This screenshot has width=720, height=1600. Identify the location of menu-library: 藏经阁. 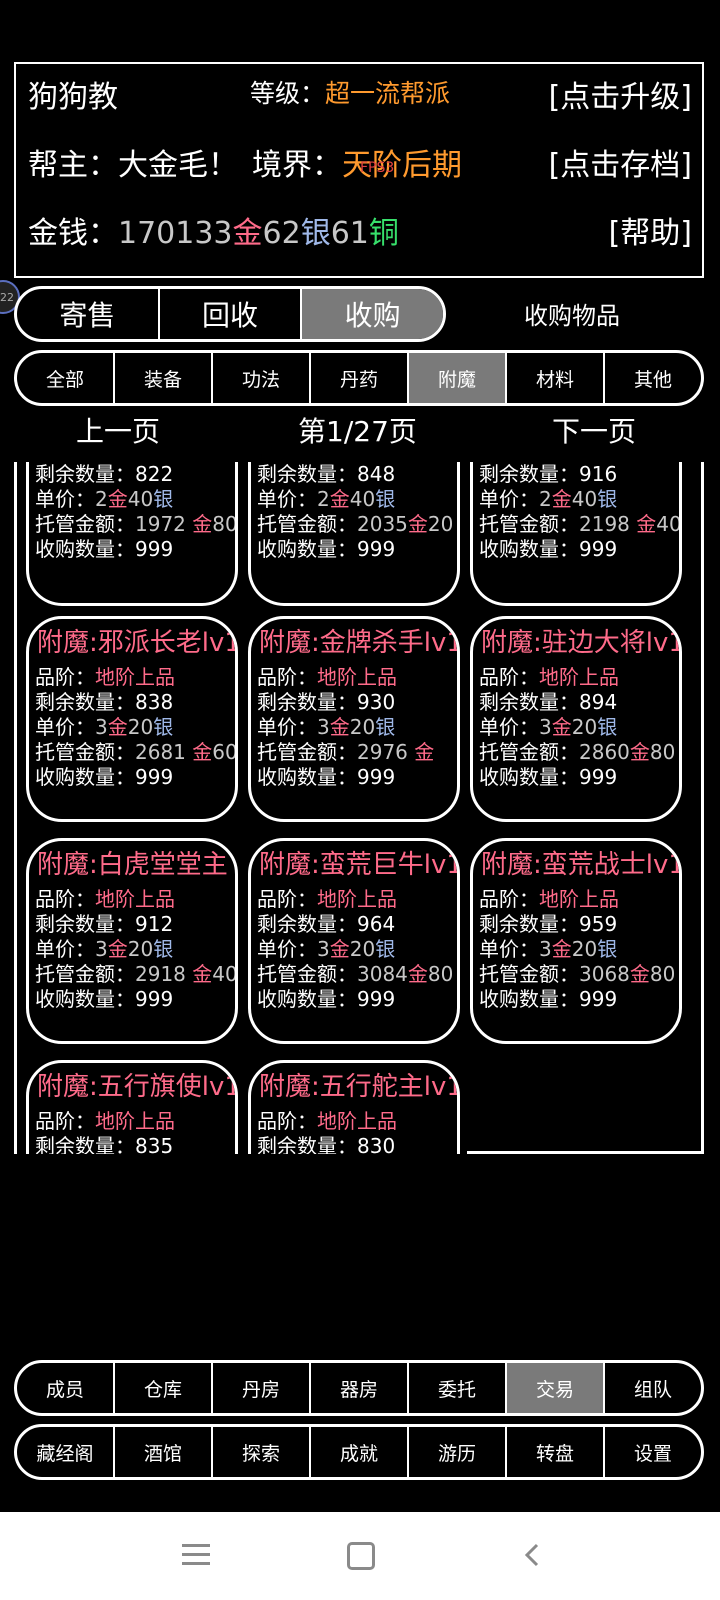
(66, 1452).